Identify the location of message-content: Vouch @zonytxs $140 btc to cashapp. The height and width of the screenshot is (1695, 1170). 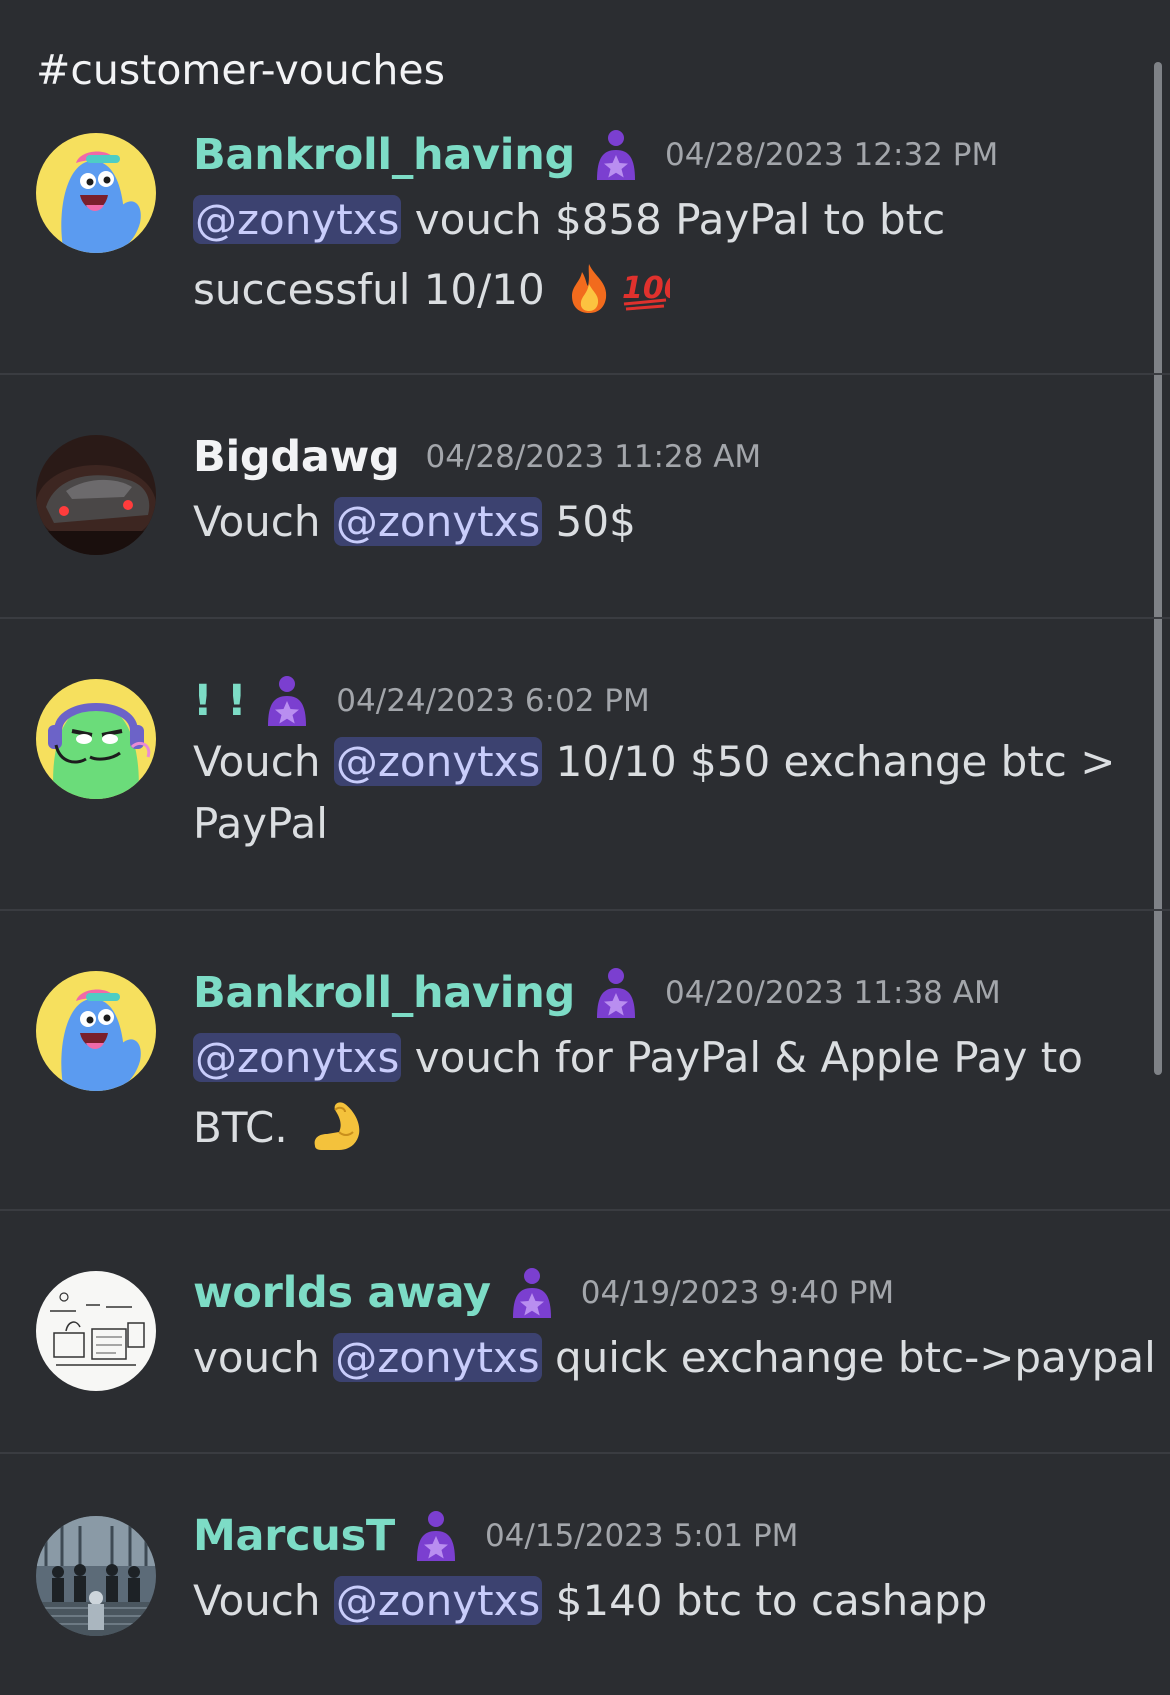
(666, 1601).